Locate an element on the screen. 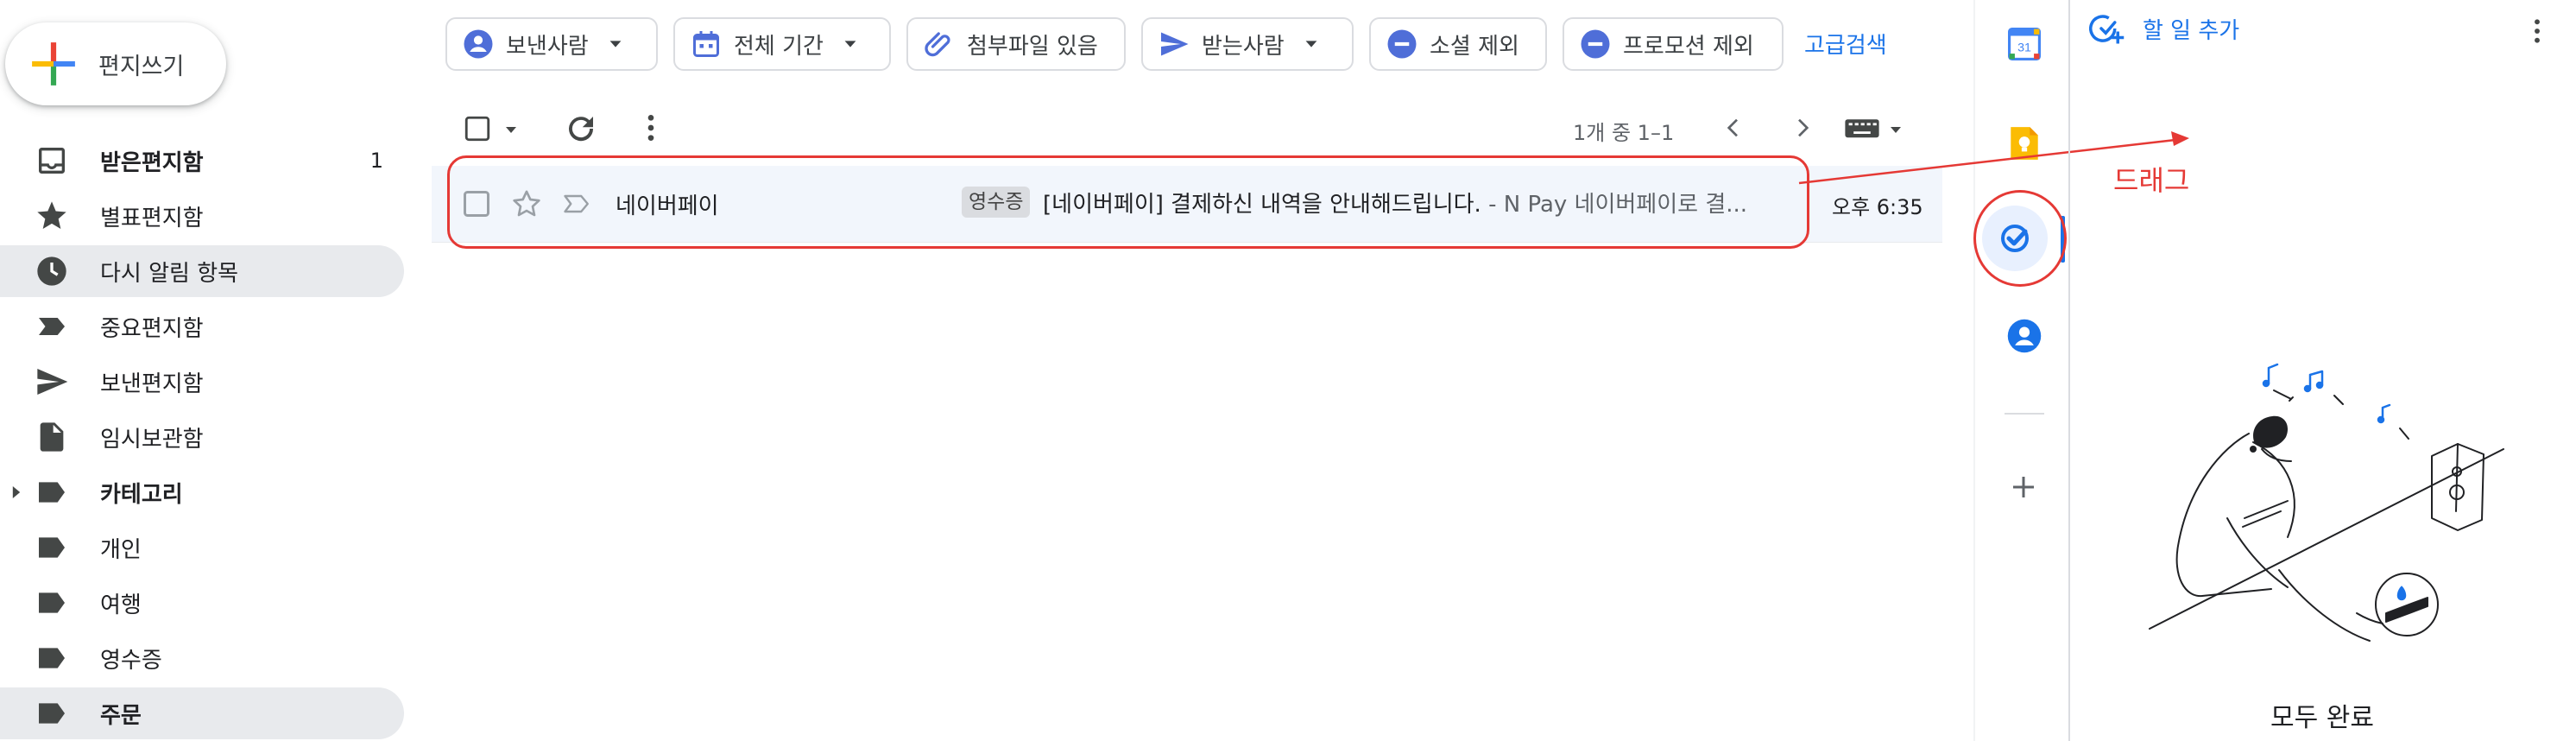  chevron-left-icon is located at coordinates (1733, 128).